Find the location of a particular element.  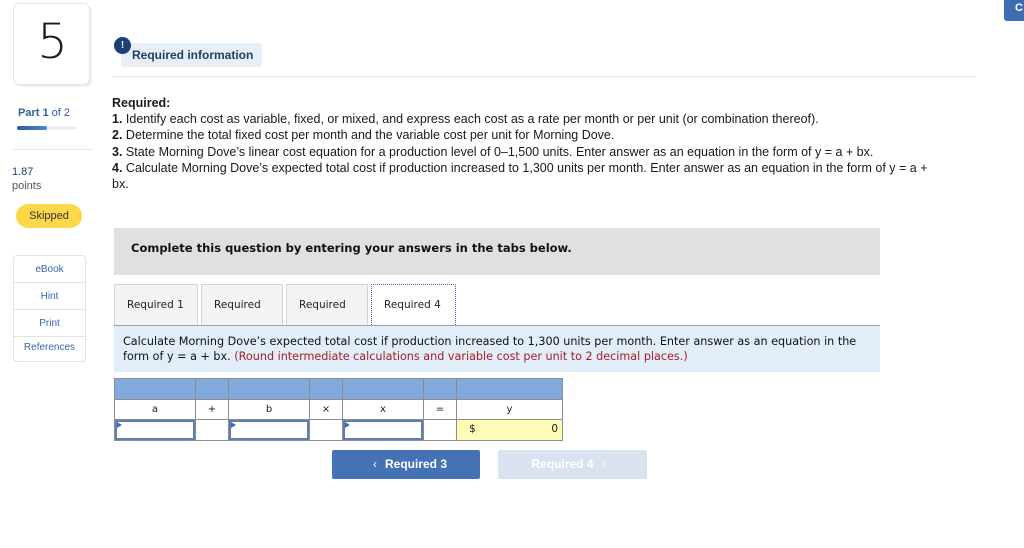

info-icon: ! is located at coordinates (122, 45).